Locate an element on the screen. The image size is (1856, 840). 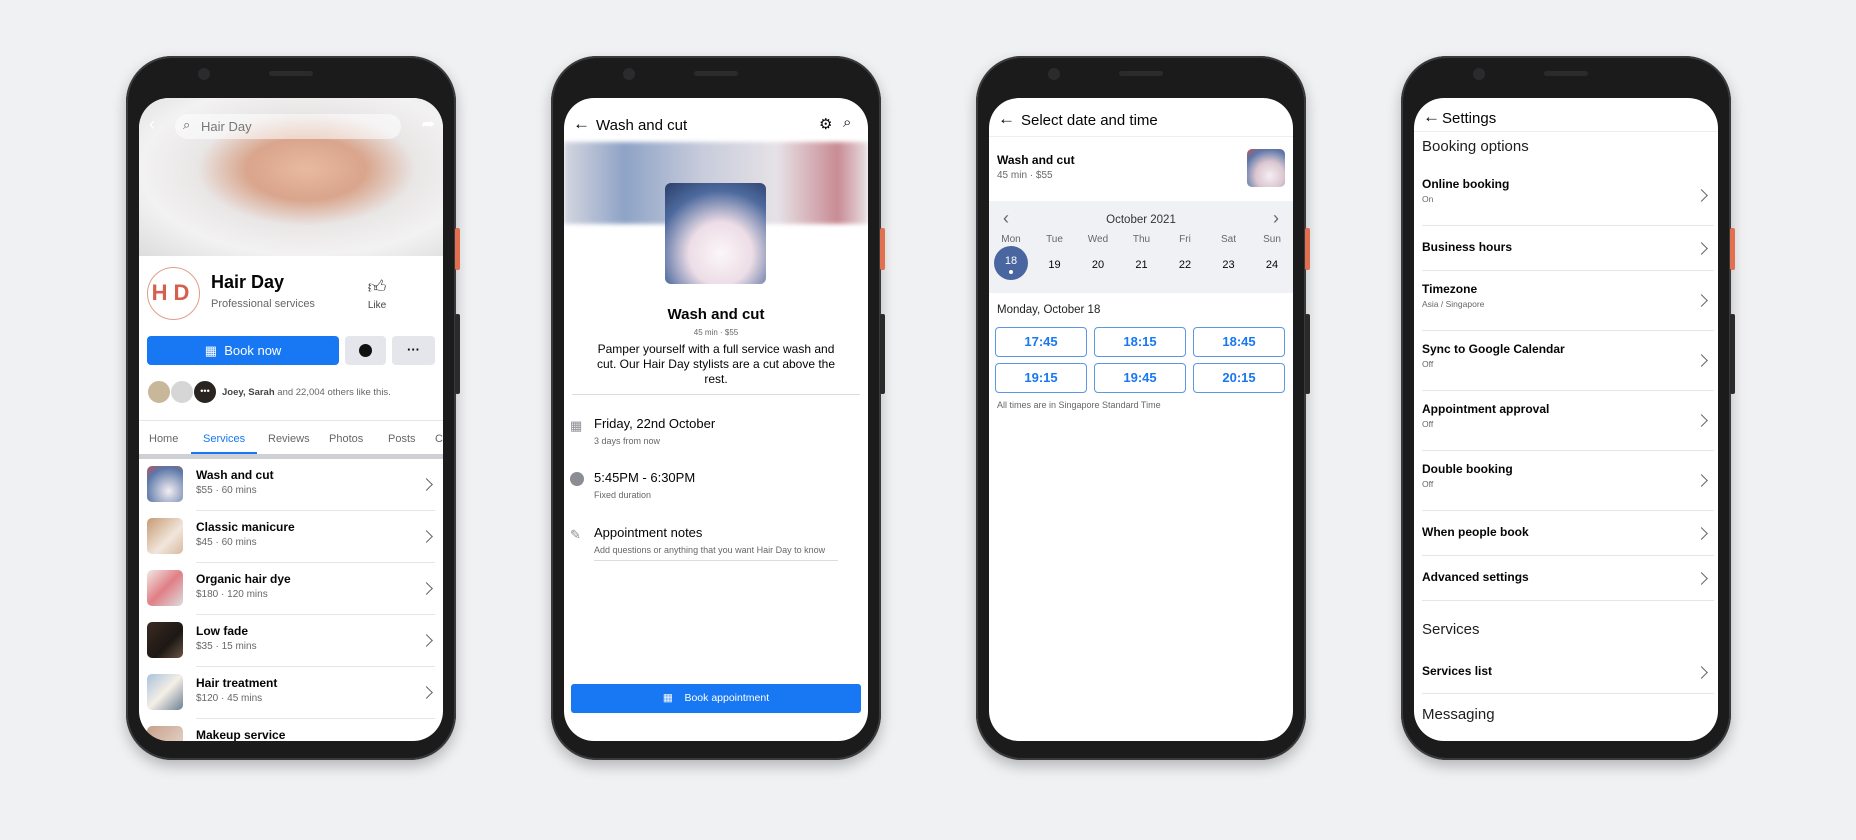
book-now-label: Book now is located at coordinates (253, 350).